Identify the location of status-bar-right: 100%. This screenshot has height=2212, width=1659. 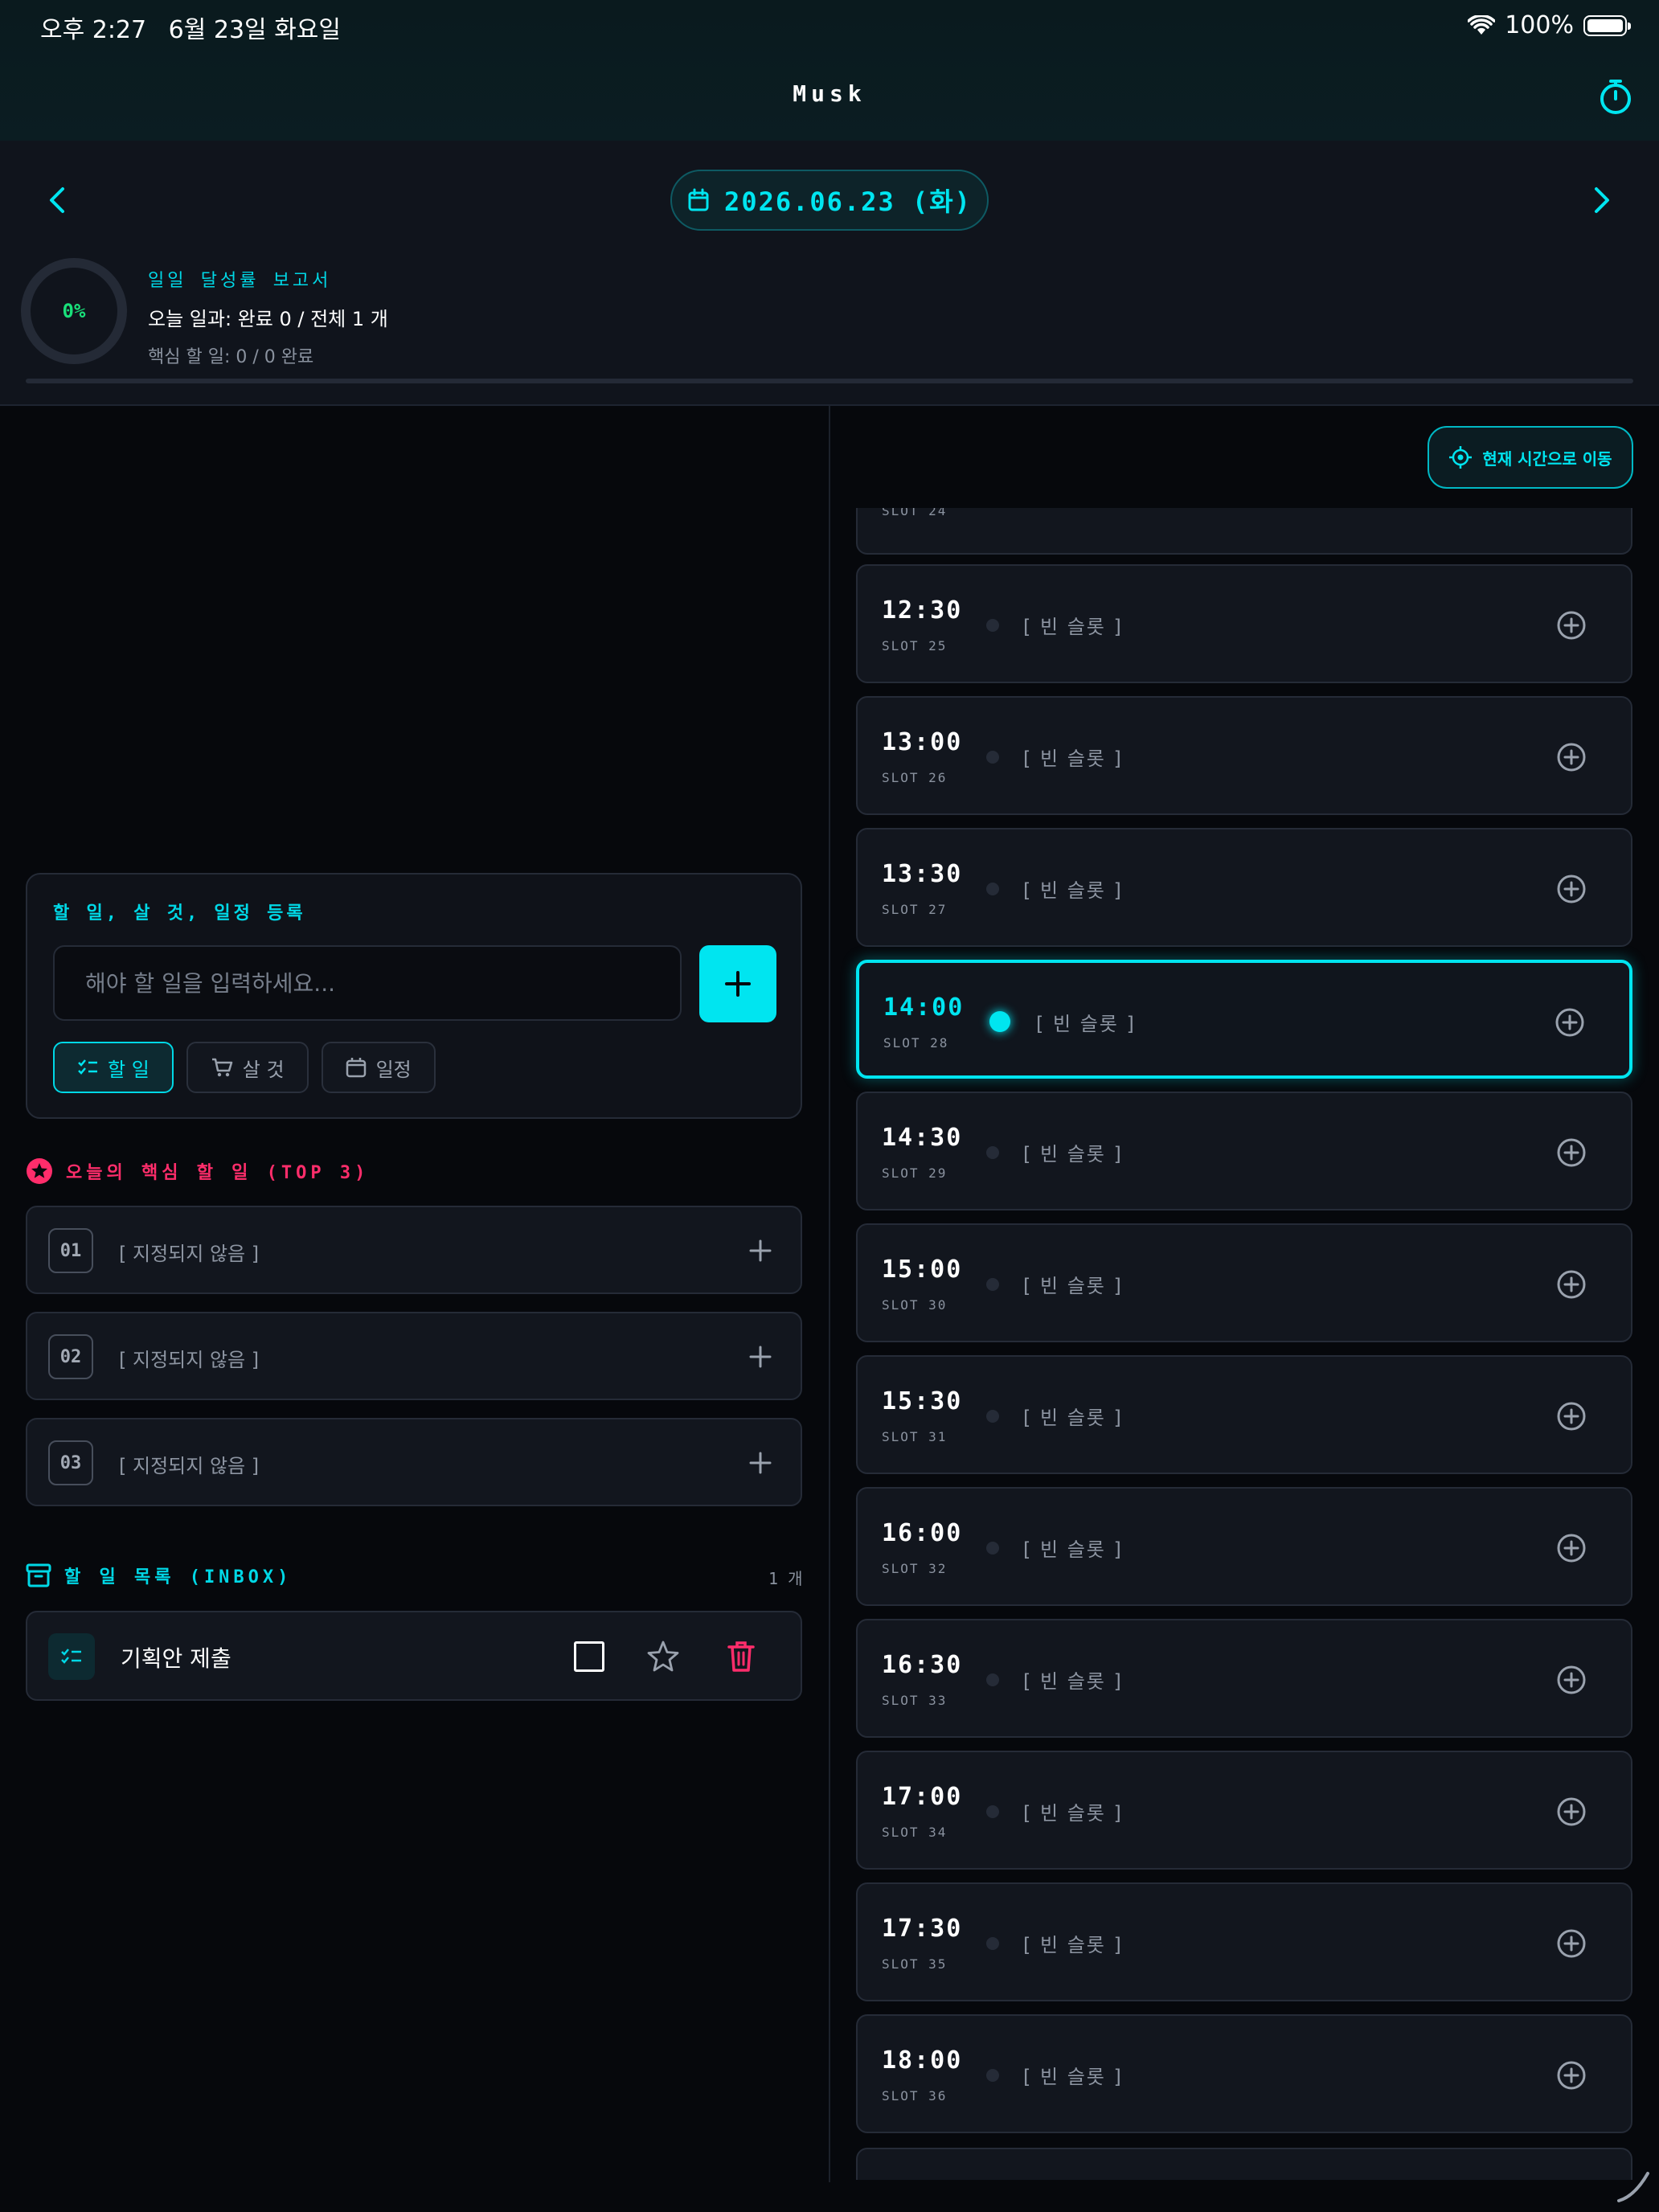
(1549, 25).